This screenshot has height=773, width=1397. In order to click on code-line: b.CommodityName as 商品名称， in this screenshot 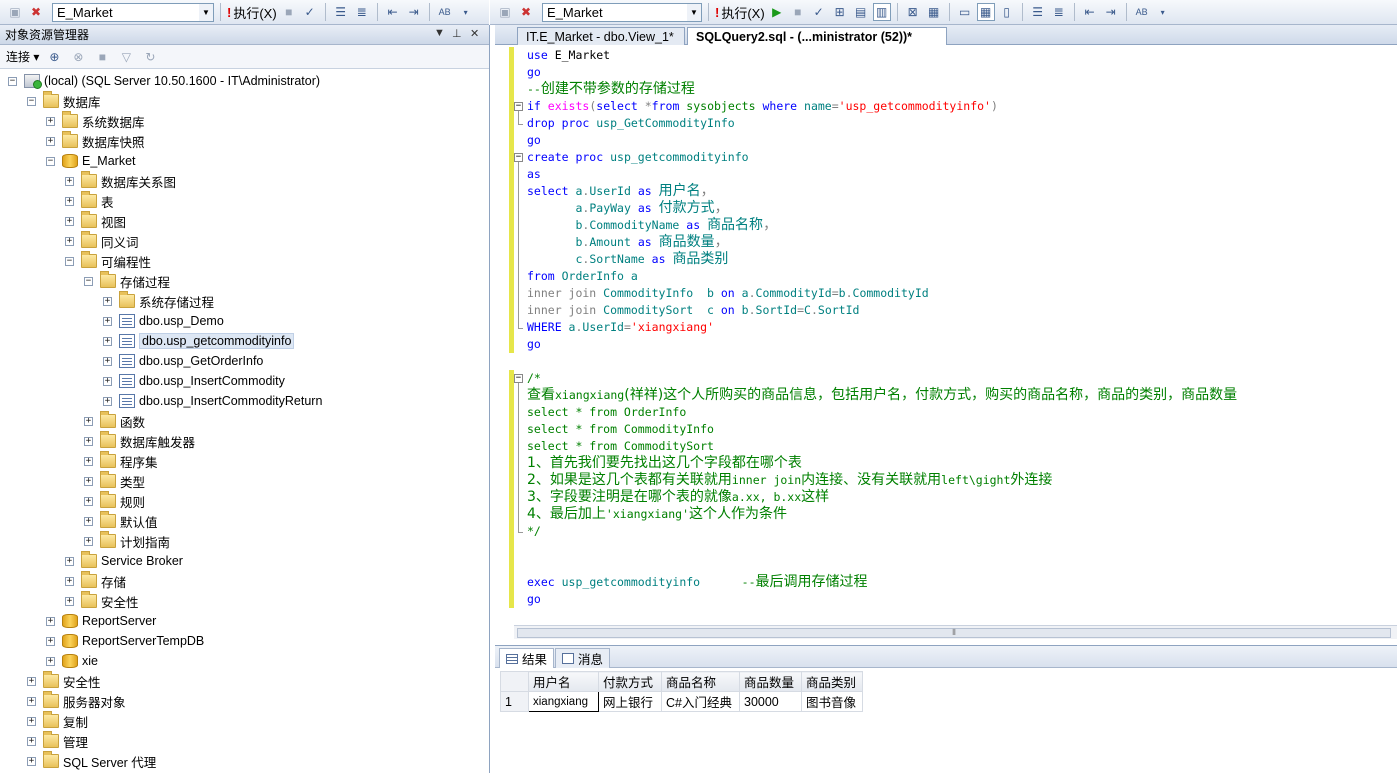, I will do `click(652, 225)`.